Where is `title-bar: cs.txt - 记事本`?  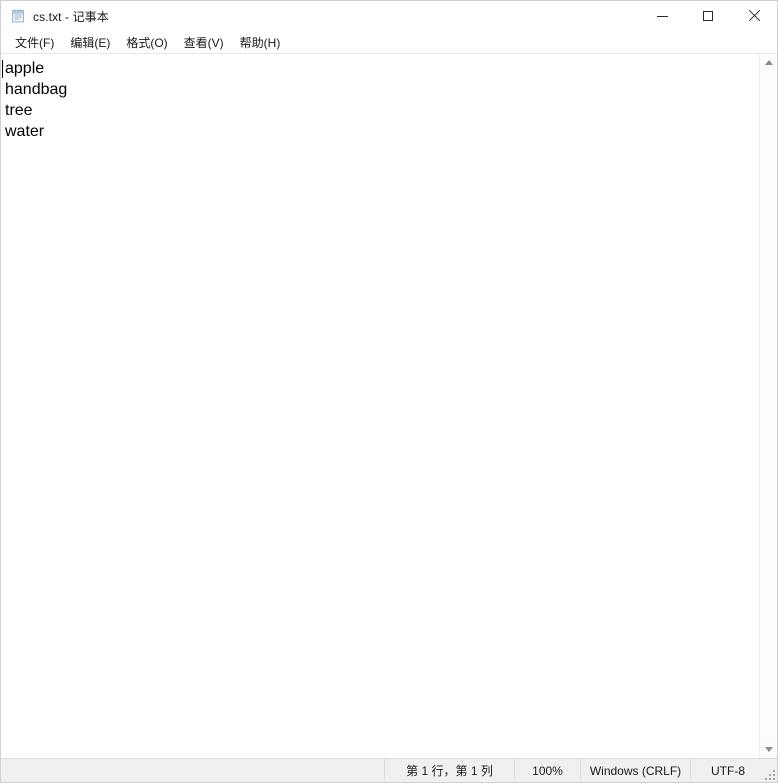
title-bar: cs.txt - 记事本 is located at coordinates (389, 16).